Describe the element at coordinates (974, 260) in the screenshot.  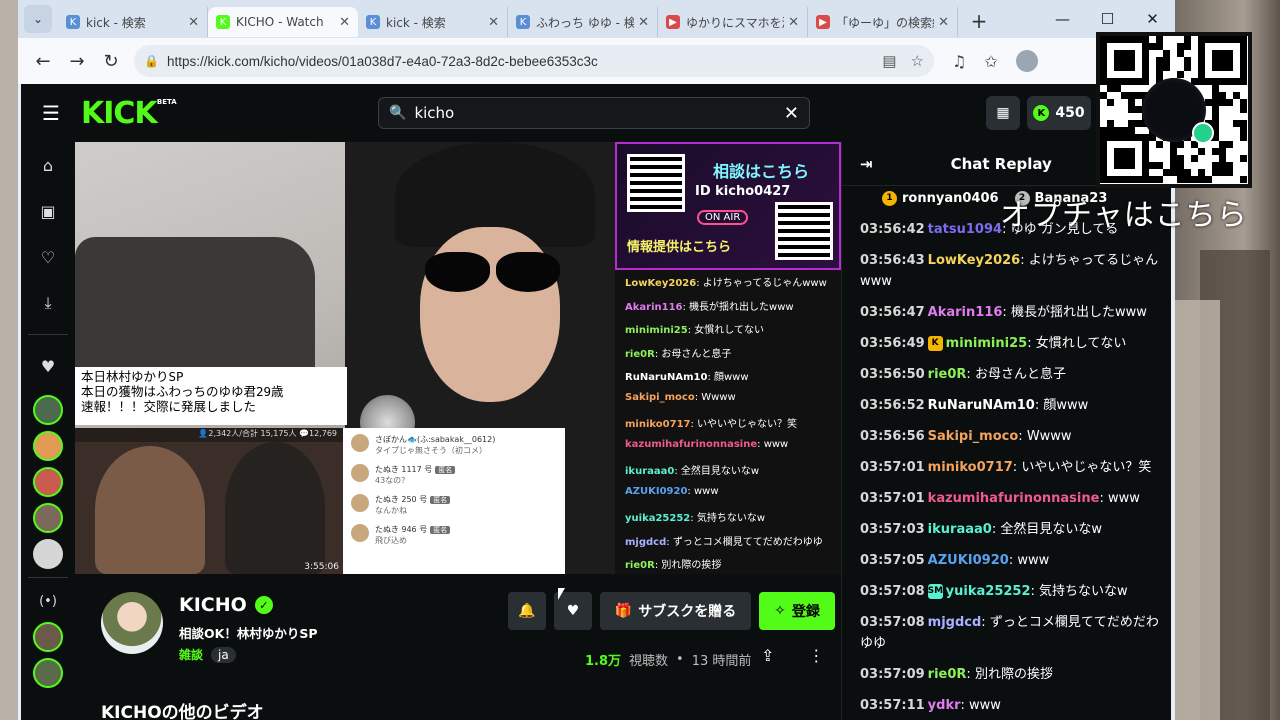
I see `chat-username: LowKey2026` at that location.